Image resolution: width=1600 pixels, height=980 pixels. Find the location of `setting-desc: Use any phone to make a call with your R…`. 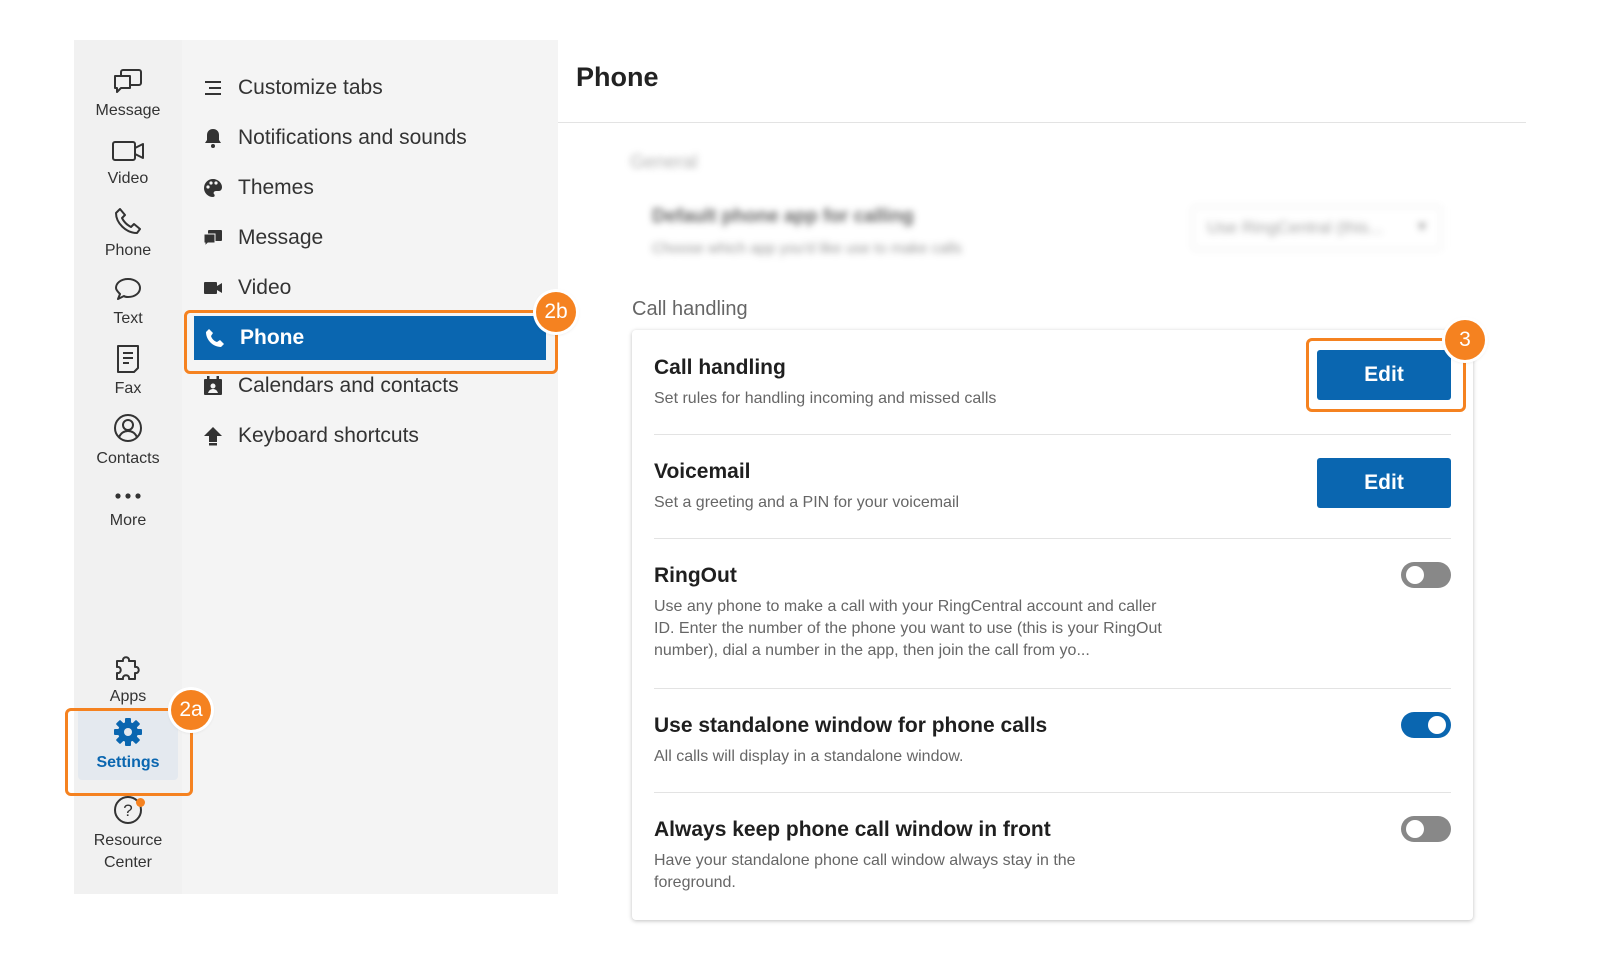

setting-desc: Use any phone to make a call with your R… is located at coordinates (908, 628).